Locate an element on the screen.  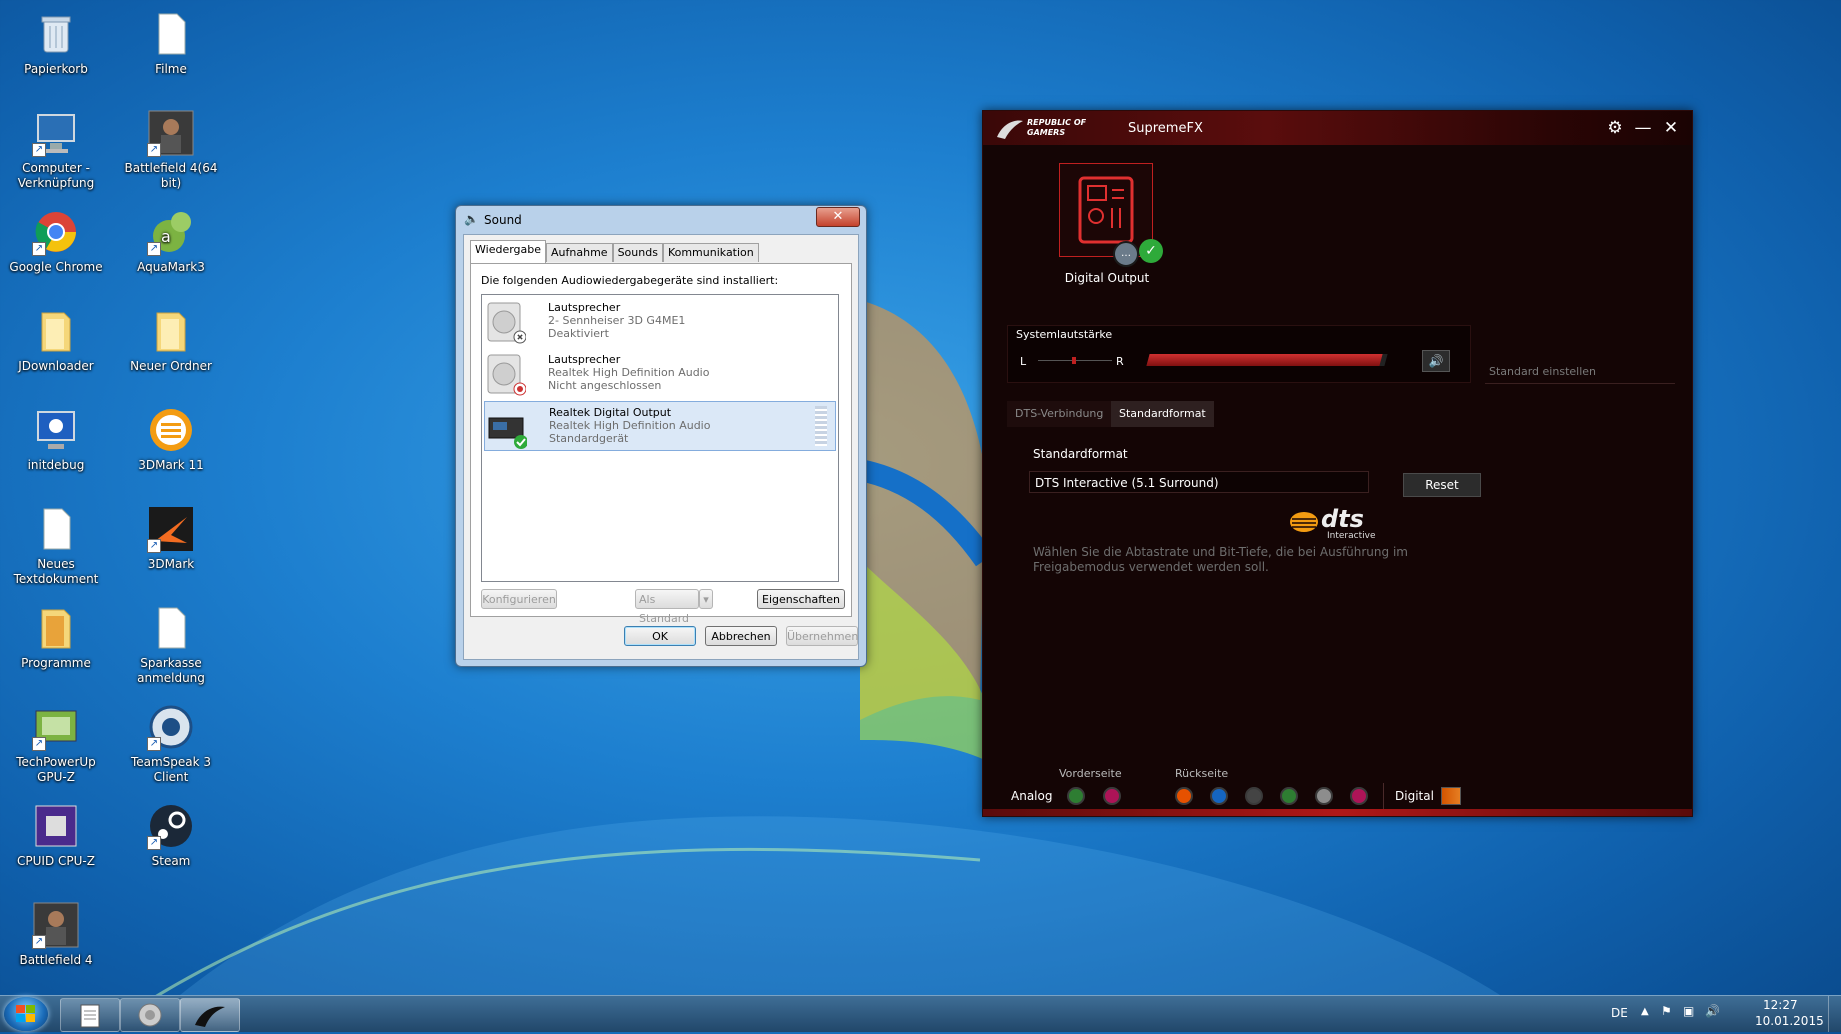
minimize-icon: — is located at coordinates (1643, 128).